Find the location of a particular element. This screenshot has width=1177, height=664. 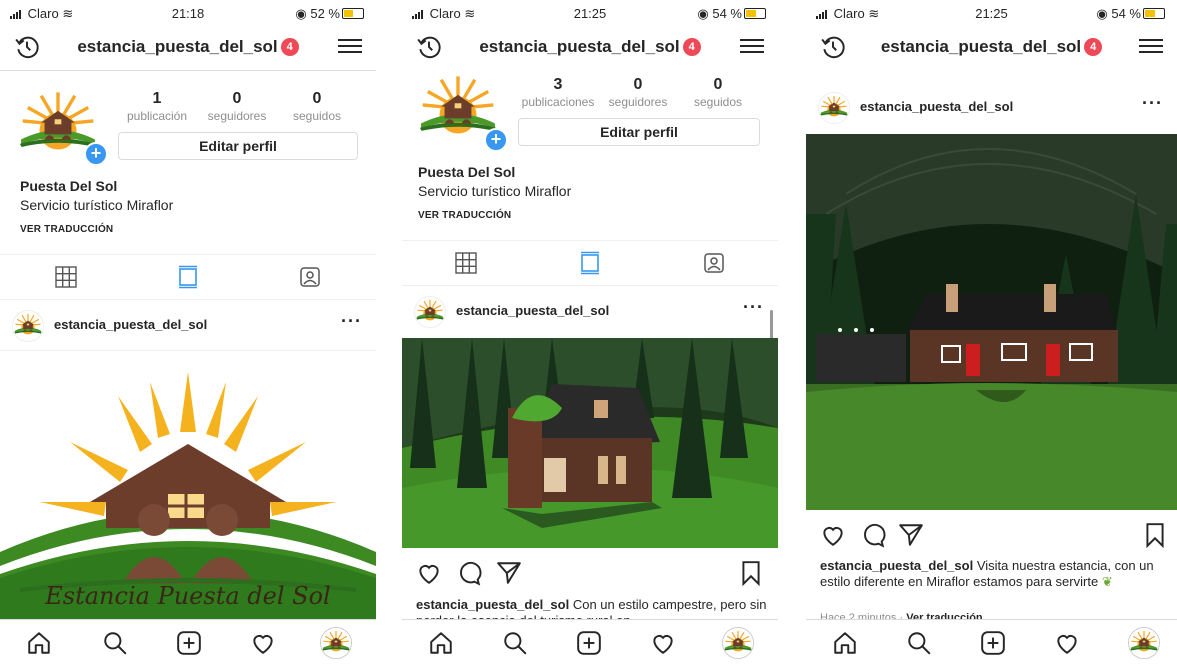

logo-text: Estancia Puesta del Sol is located at coordinates (188, 596).